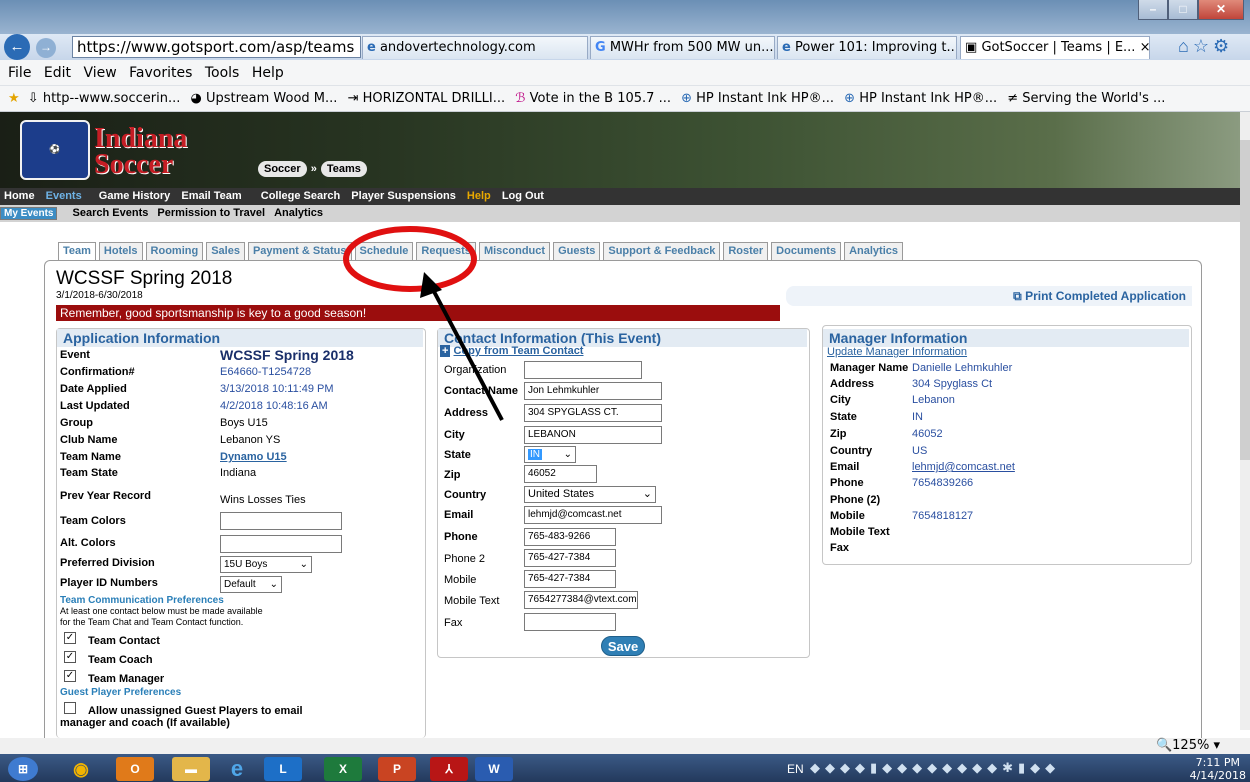 The image size is (1250, 782). Describe the element at coordinates (423, 323) in the screenshot. I see `annotation-overlay` at that location.